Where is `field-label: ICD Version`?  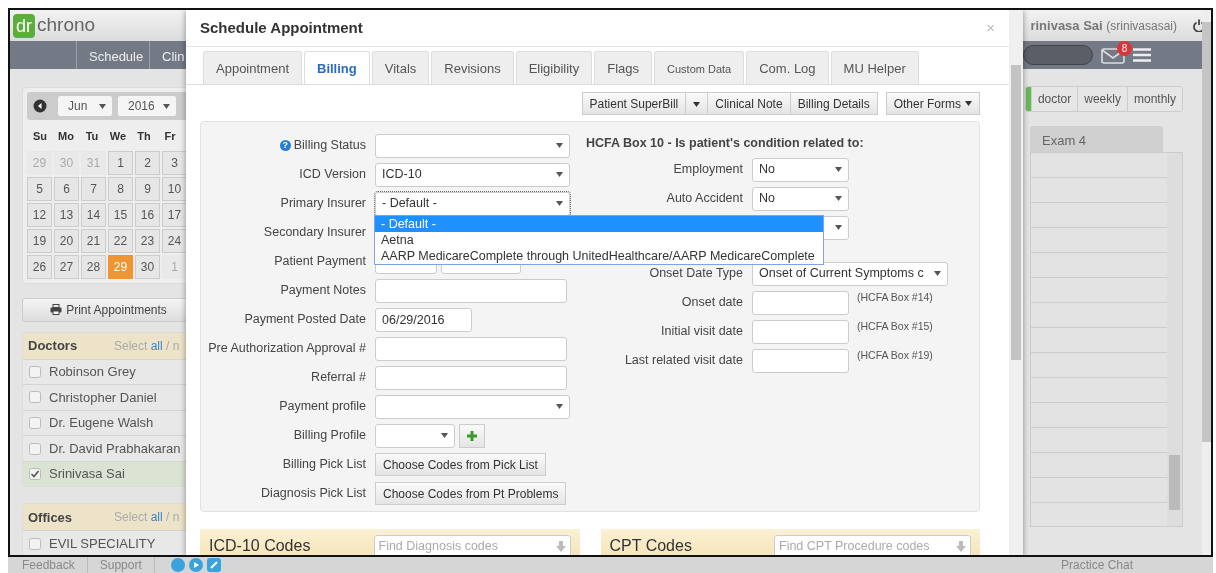 field-label: ICD Version is located at coordinates (332, 175).